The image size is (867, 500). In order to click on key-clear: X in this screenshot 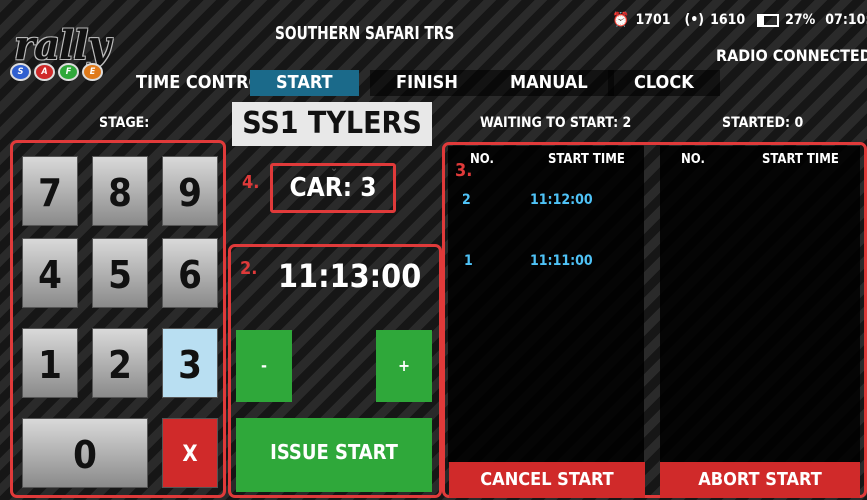, I will do `click(190, 453)`.